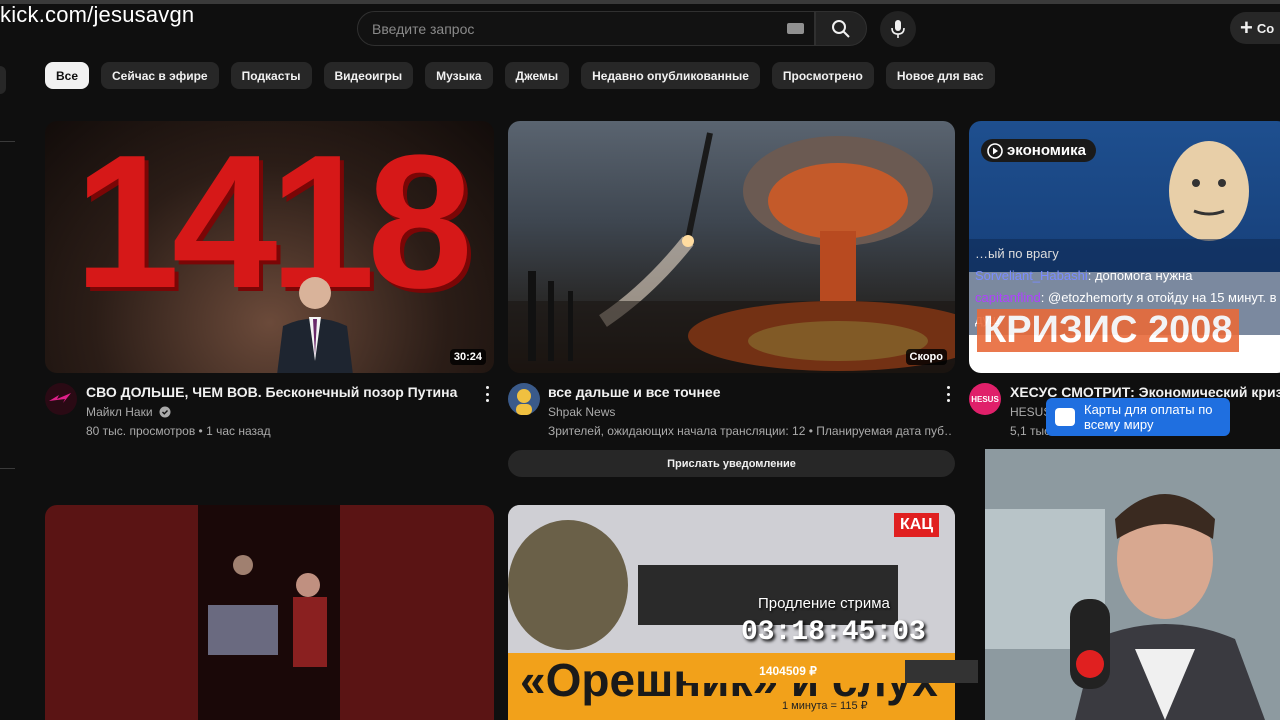  What do you see at coordinates (178, 431) in the screenshot?
I see `video-stats: 80 тыс. просмотров • 1 час назад` at bounding box center [178, 431].